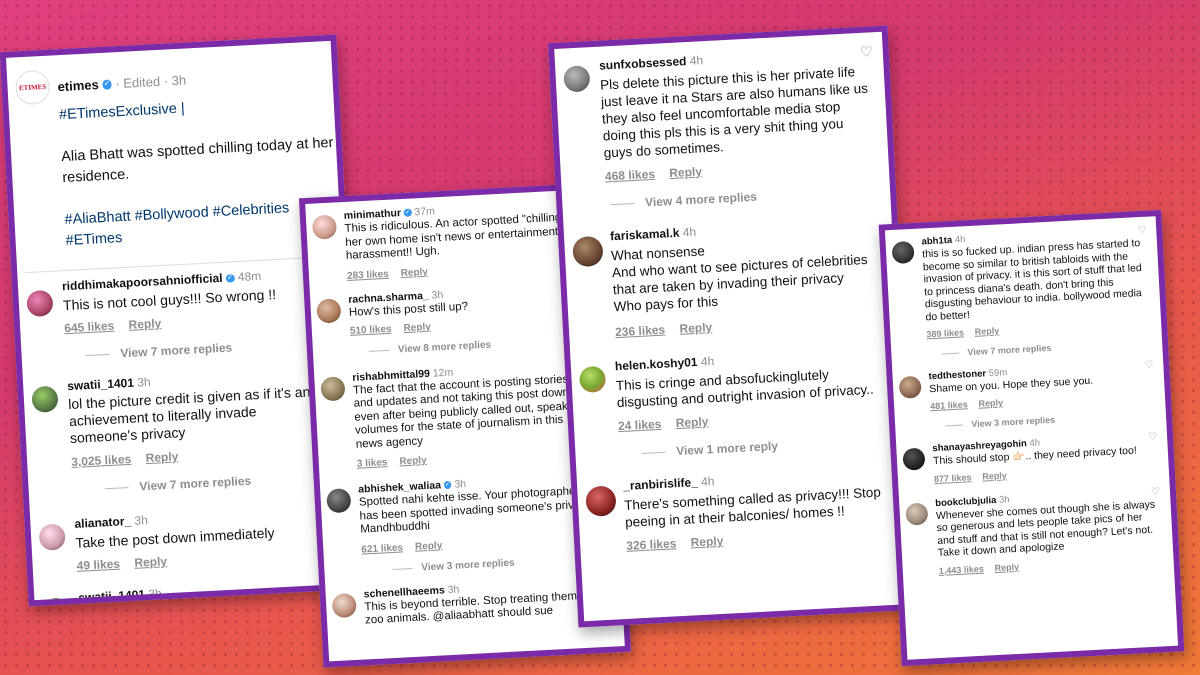 The height and width of the screenshot is (675, 1200). I want to click on view-more-replies: View 4 more replies, so click(750, 197).